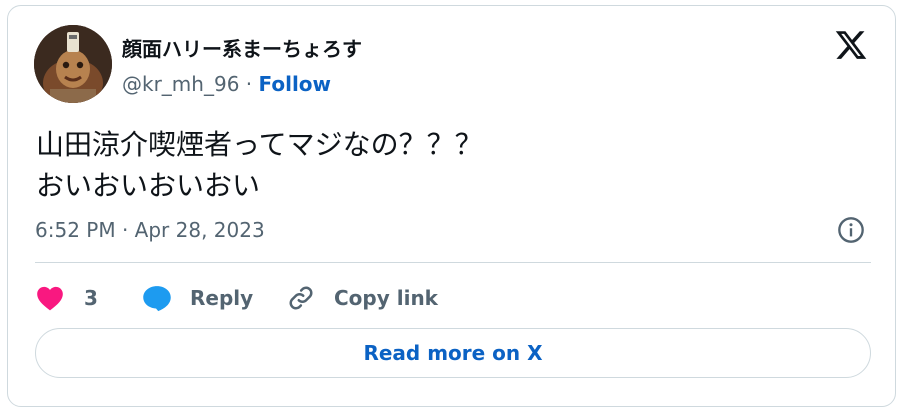 This screenshot has width=903, height=417. I want to click on speech-bubble-icon, so click(157, 299).